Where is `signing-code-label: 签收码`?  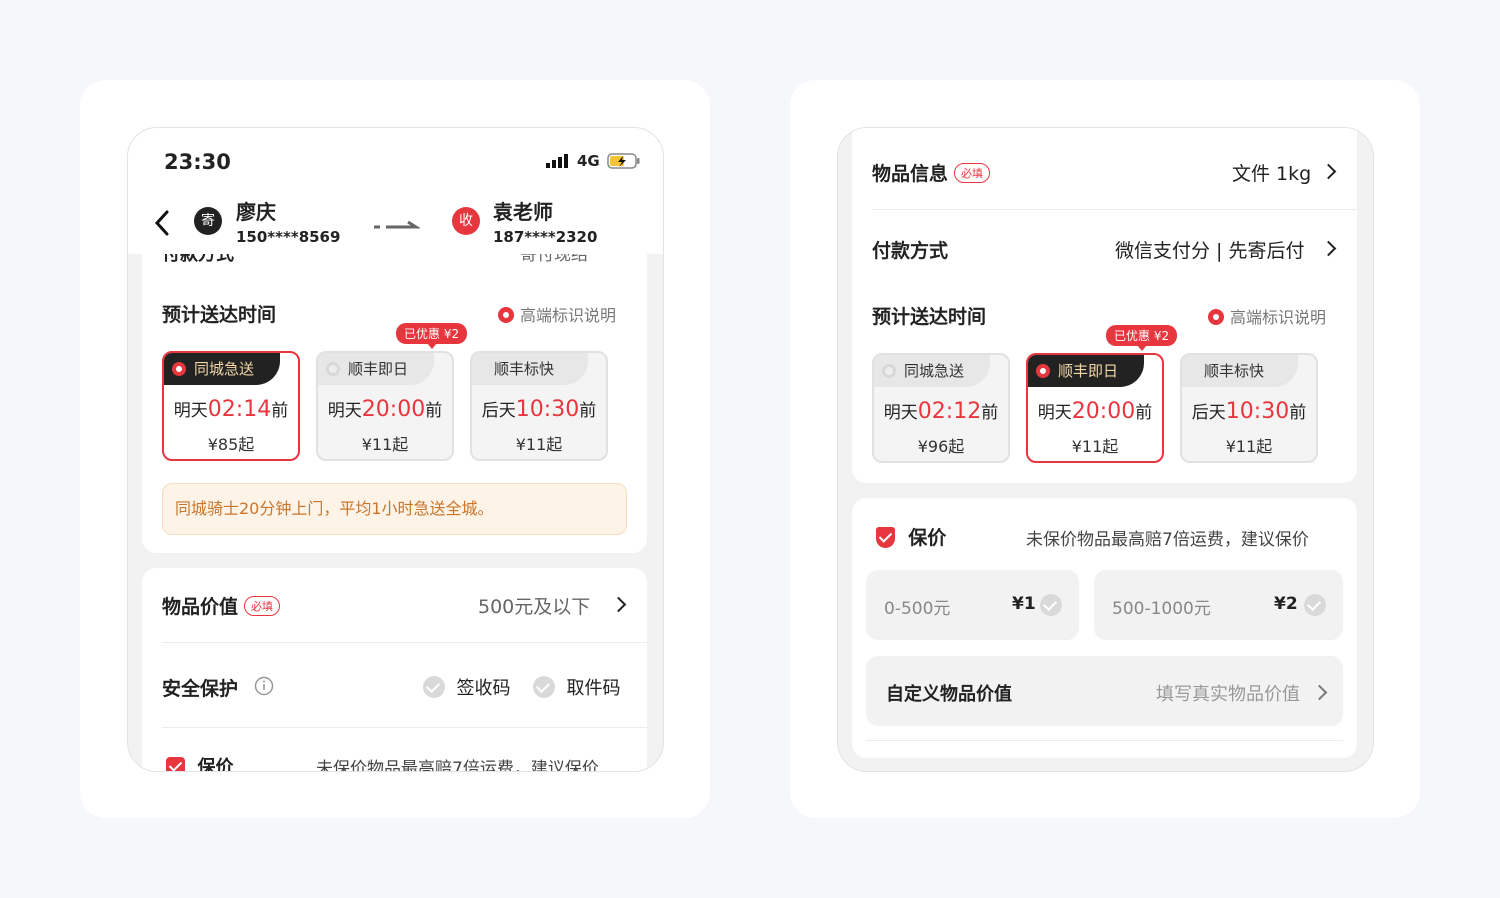 signing-code-label: 签收码 is located at coordinates (483, 688).